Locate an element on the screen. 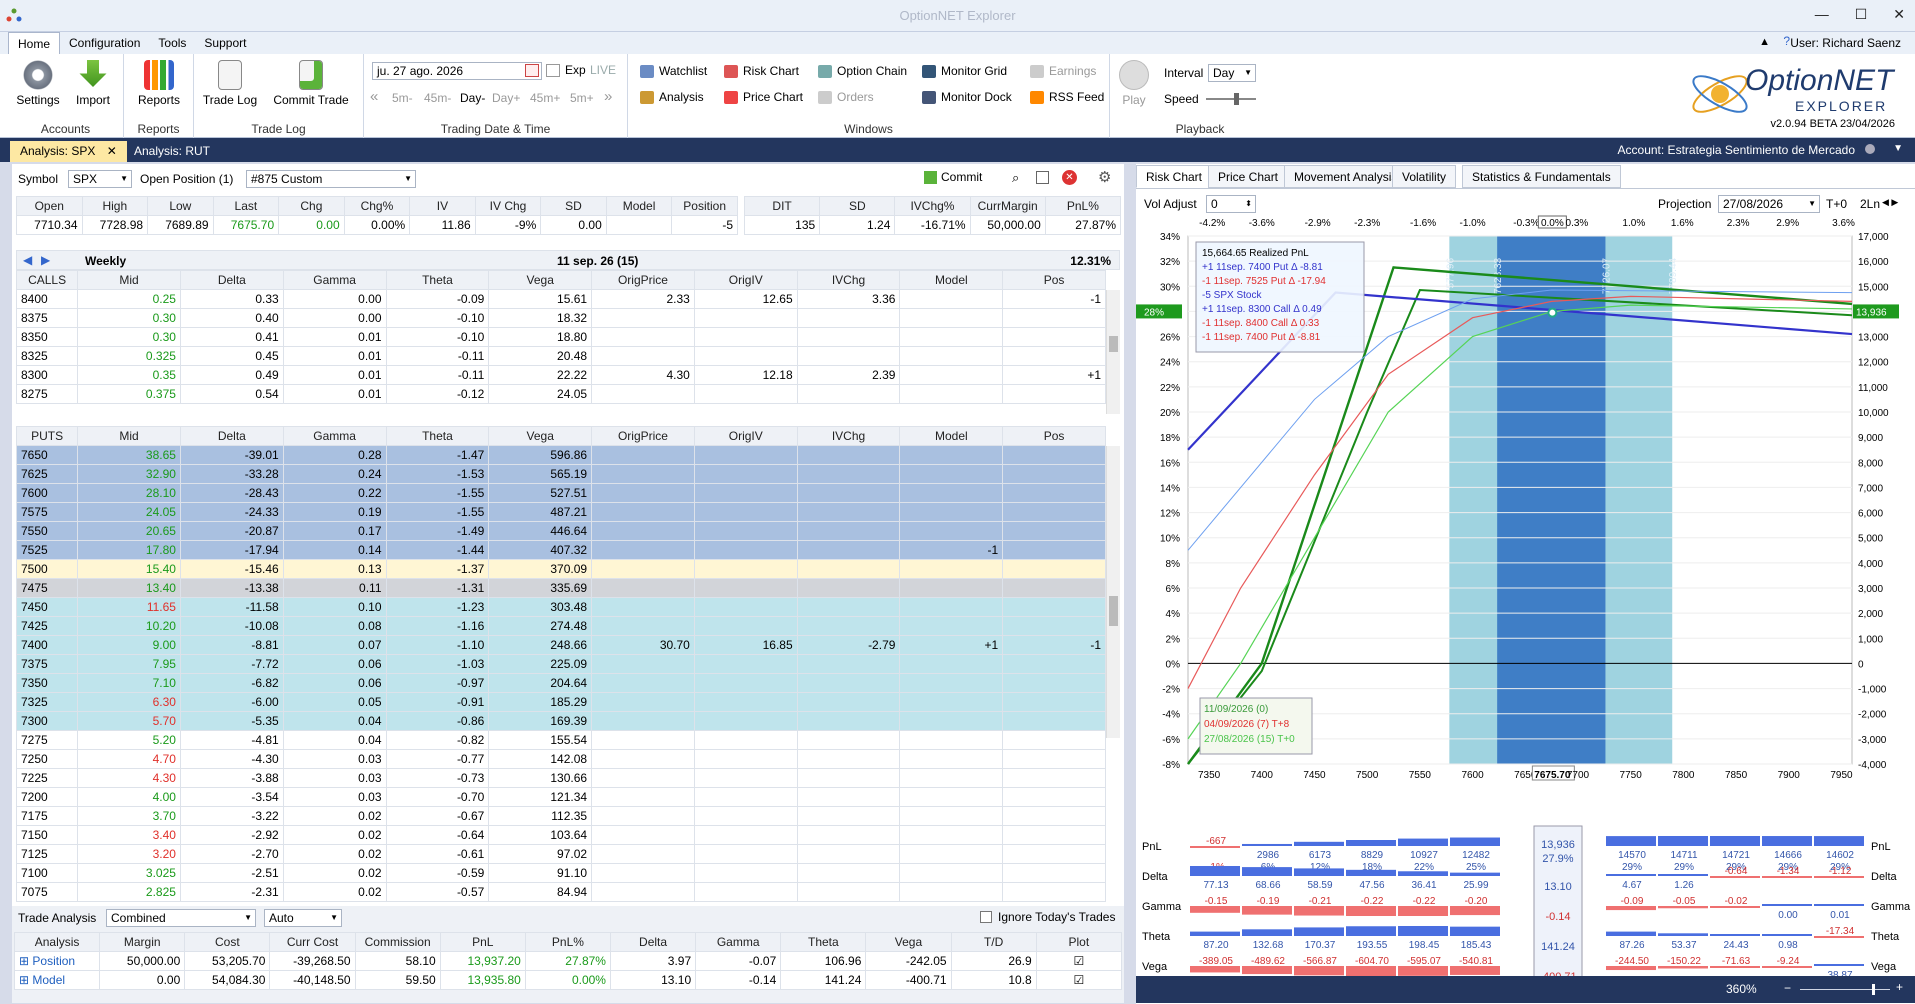 This screenshot has width=1915, height=1004. settings-button: Settings is located at coordinates (38, 83).